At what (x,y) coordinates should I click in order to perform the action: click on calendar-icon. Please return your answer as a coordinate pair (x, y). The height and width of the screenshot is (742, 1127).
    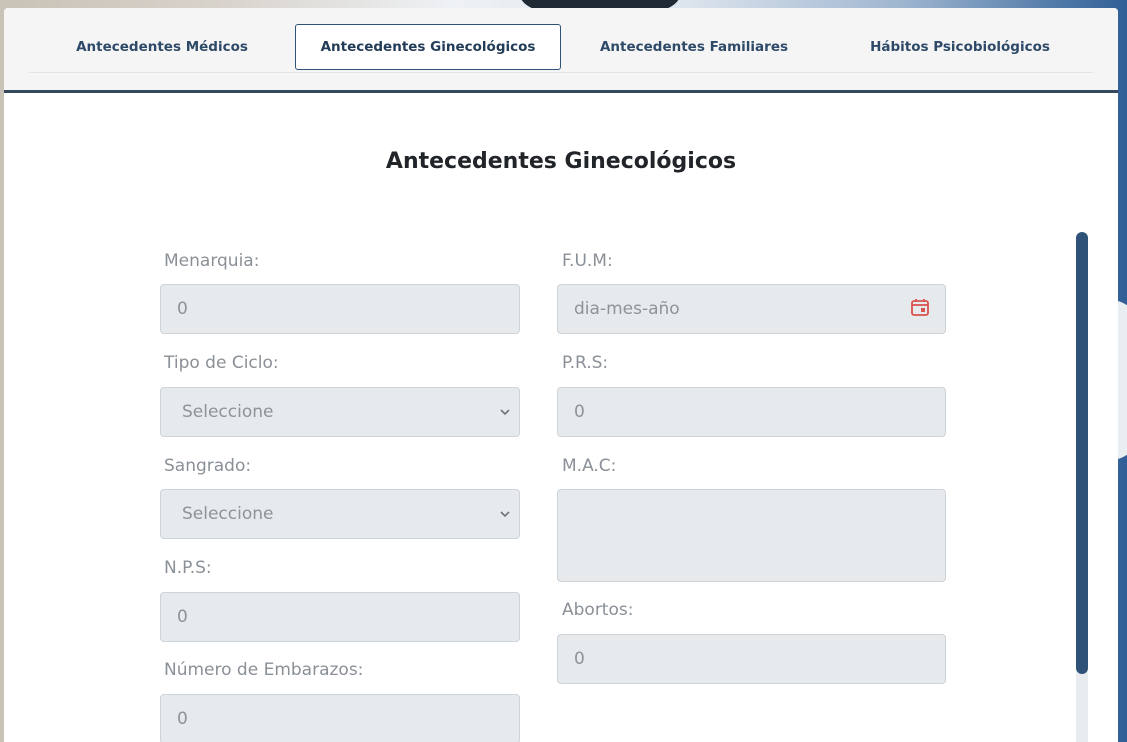
    Looking at the image, I should click on (920, 307).